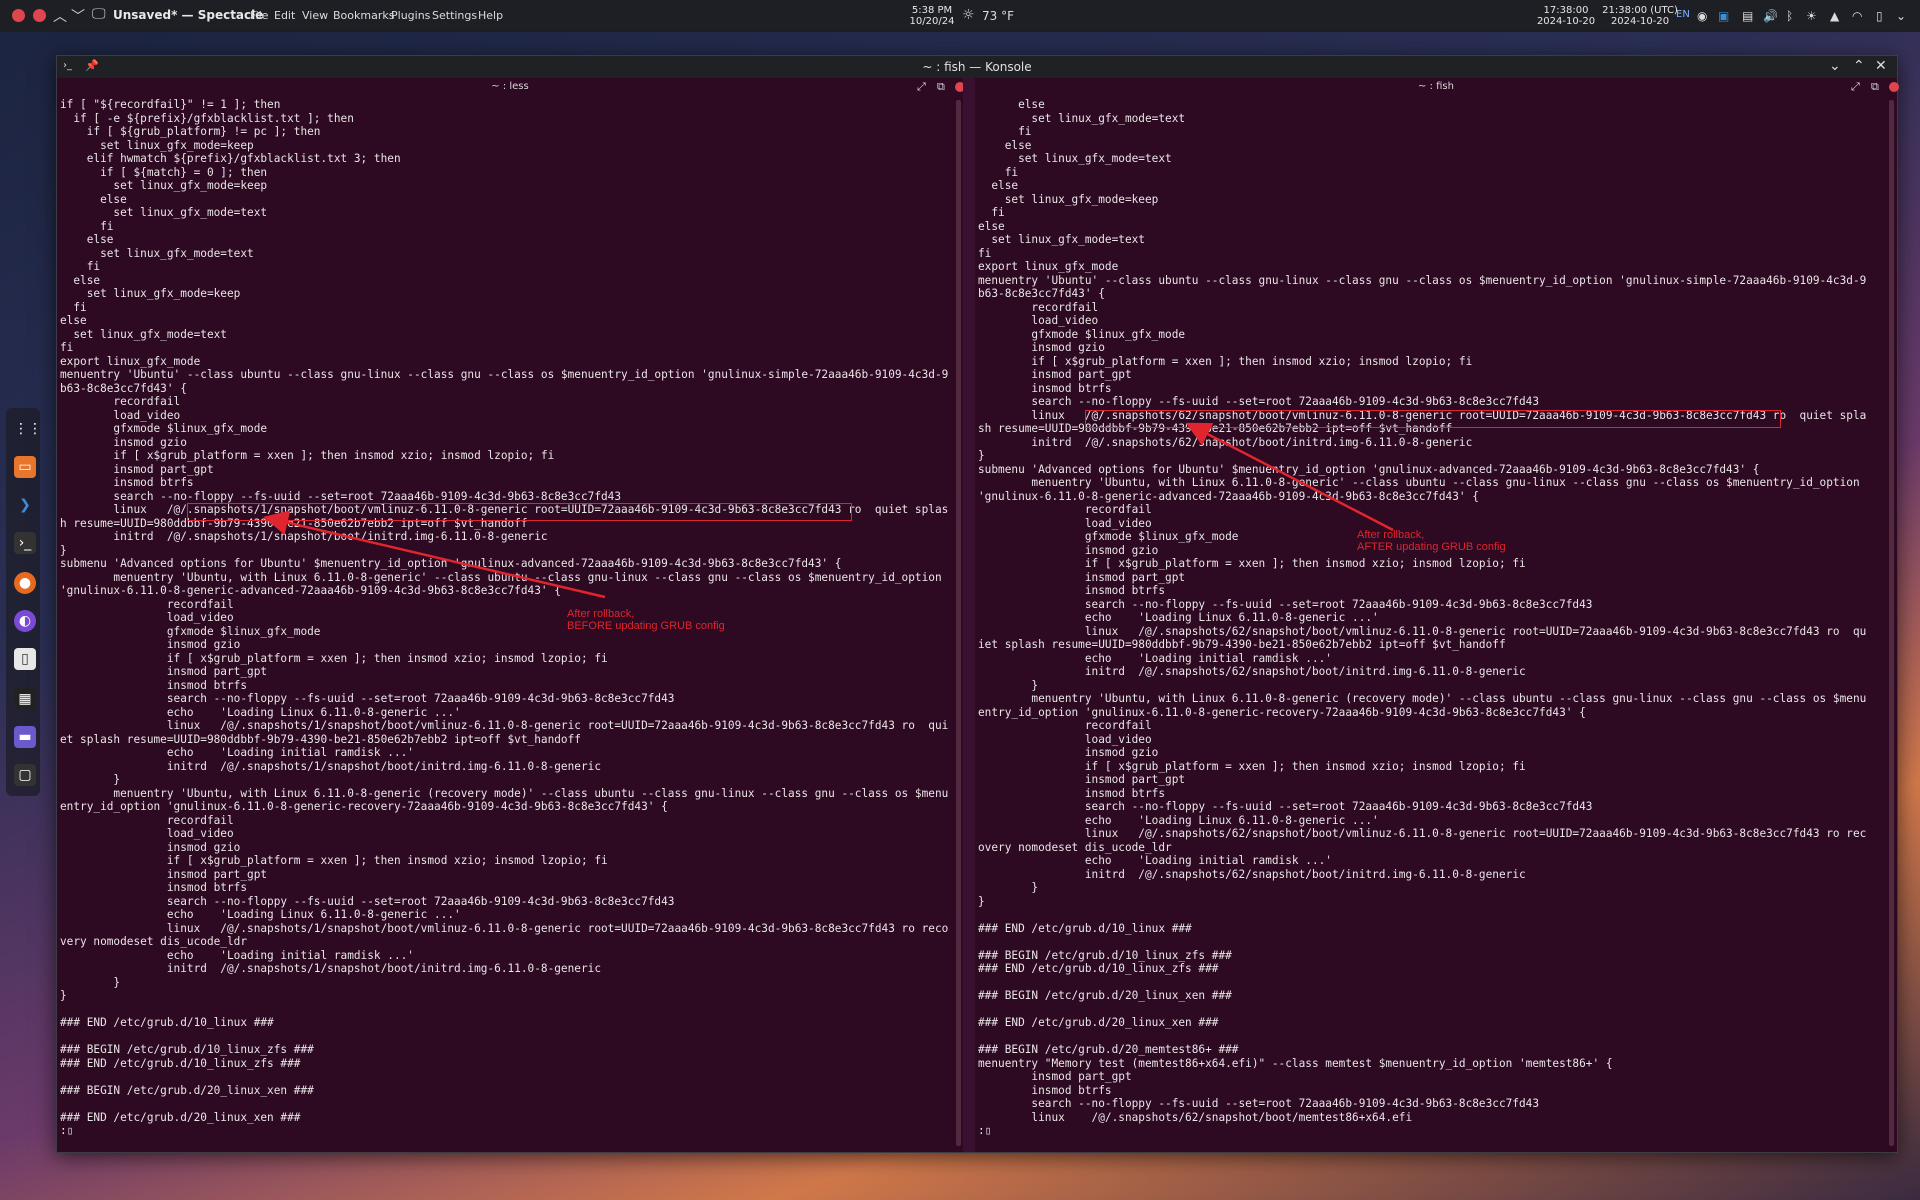  Describe the element at coordinates (1723, 16) in the screenshot. I see `vscode-tray-icon: ▣` at that location.